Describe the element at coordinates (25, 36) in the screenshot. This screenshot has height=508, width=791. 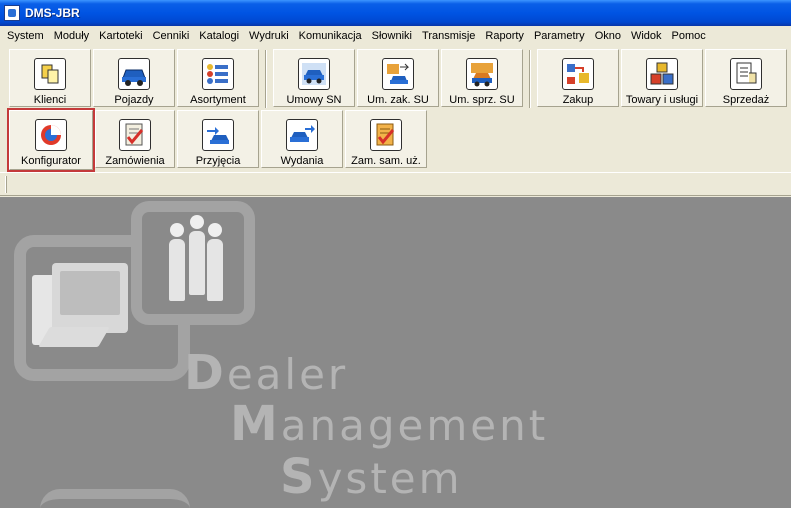
I see `menu-system: System` at that location.